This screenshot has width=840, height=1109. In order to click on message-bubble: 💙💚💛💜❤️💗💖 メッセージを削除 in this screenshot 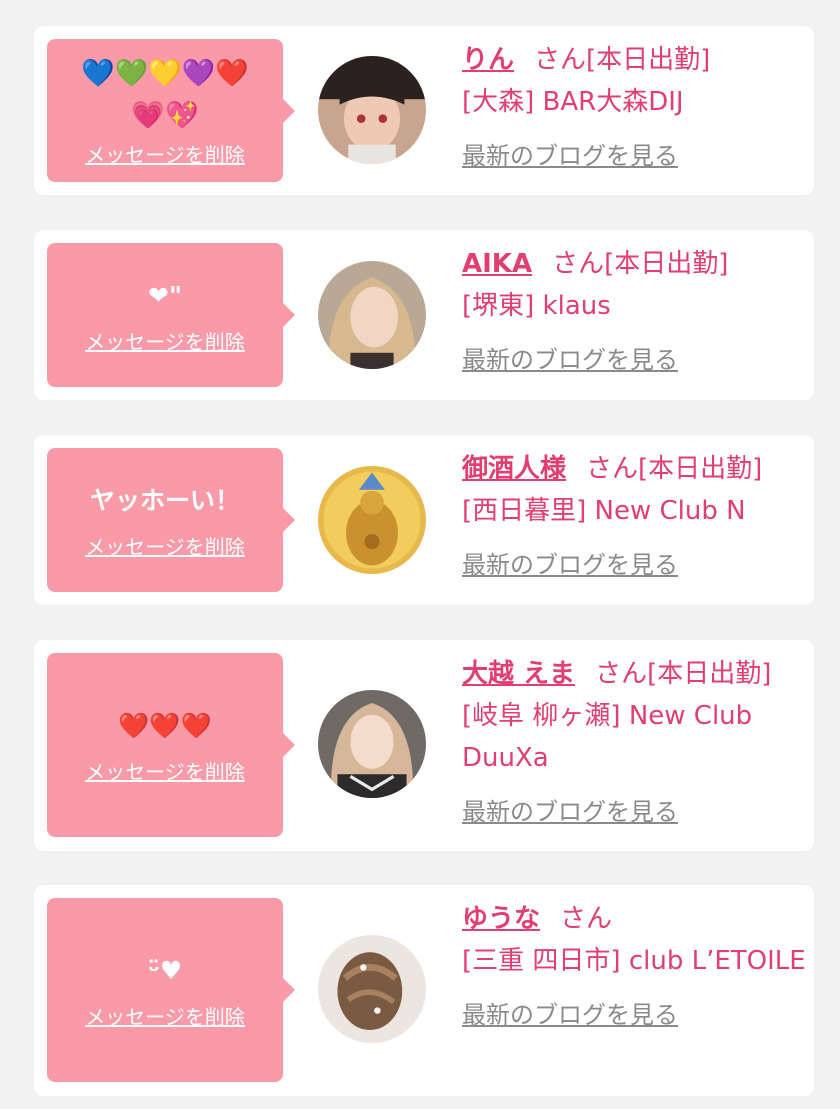, I will do `click(171, 110)`.